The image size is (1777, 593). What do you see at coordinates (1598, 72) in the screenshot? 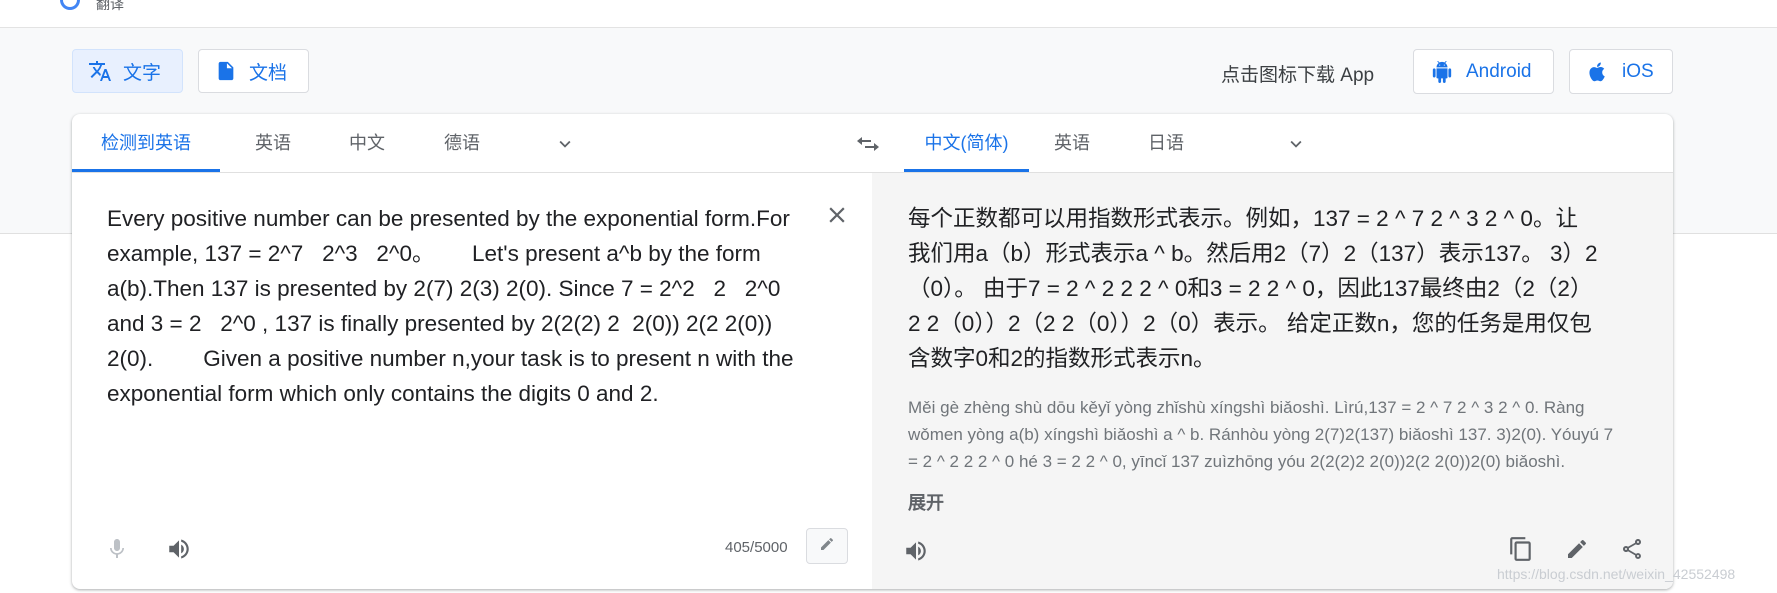
I see `apple-icon` at bounding box center [1598, 72].